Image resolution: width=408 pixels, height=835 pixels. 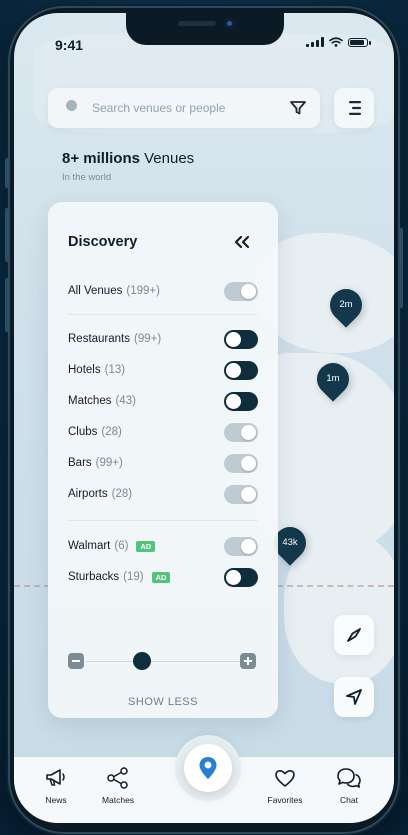 I want to click on all-venues-toggle, so click(x=241, y=291).